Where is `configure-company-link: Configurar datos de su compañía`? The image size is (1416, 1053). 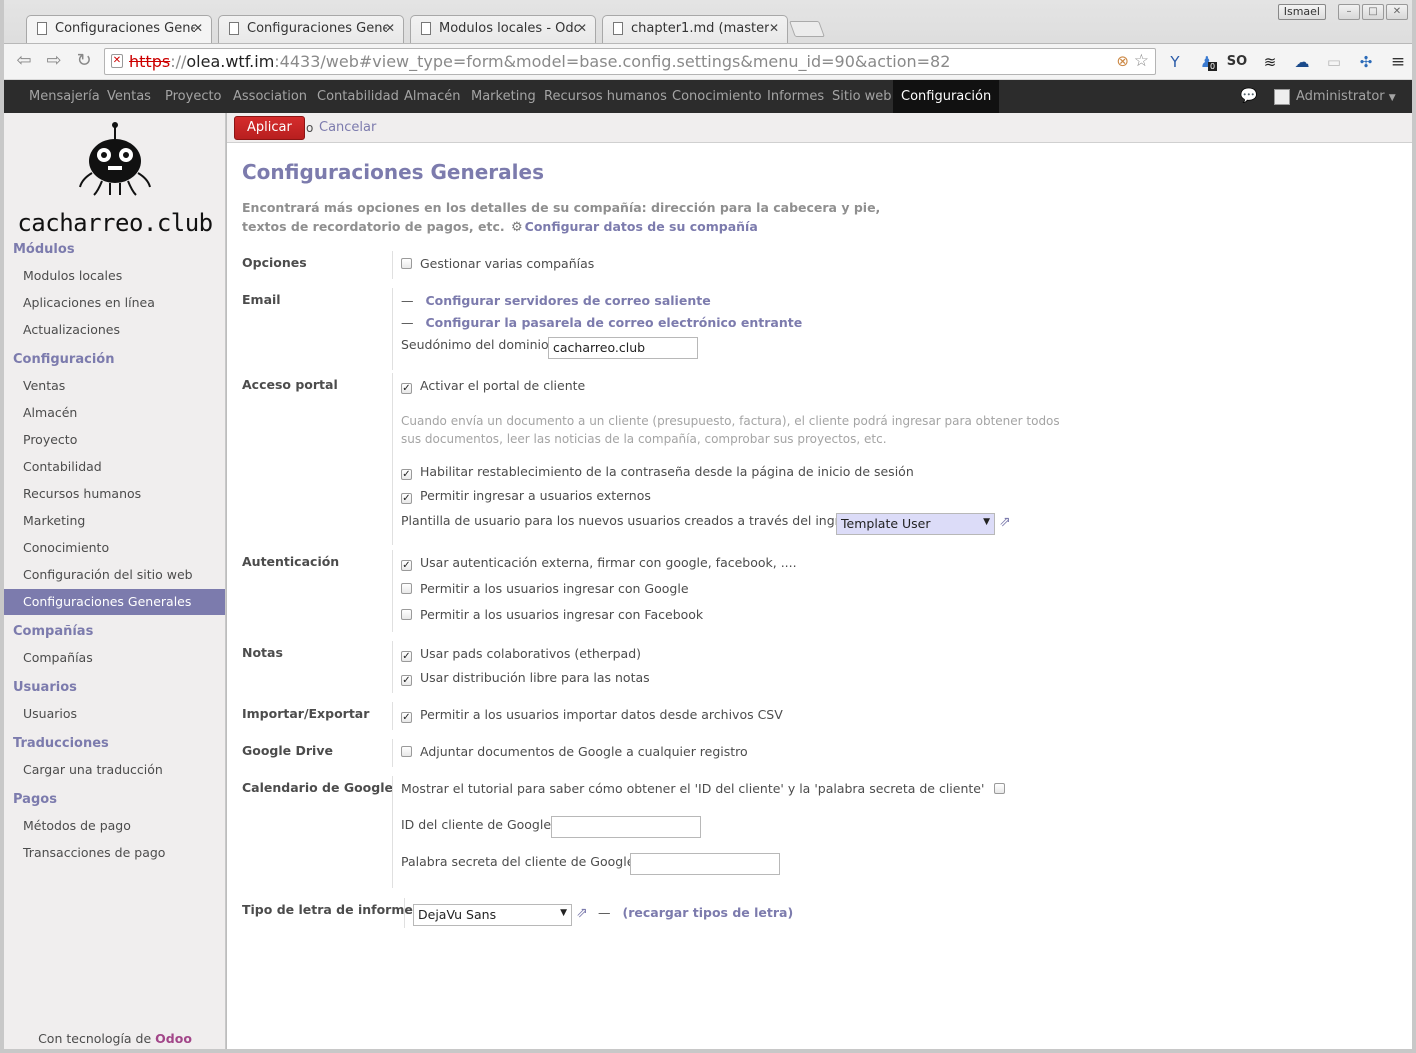 configure-company-link: Configurar datos de su compañía is located at coordinates (641, 226).